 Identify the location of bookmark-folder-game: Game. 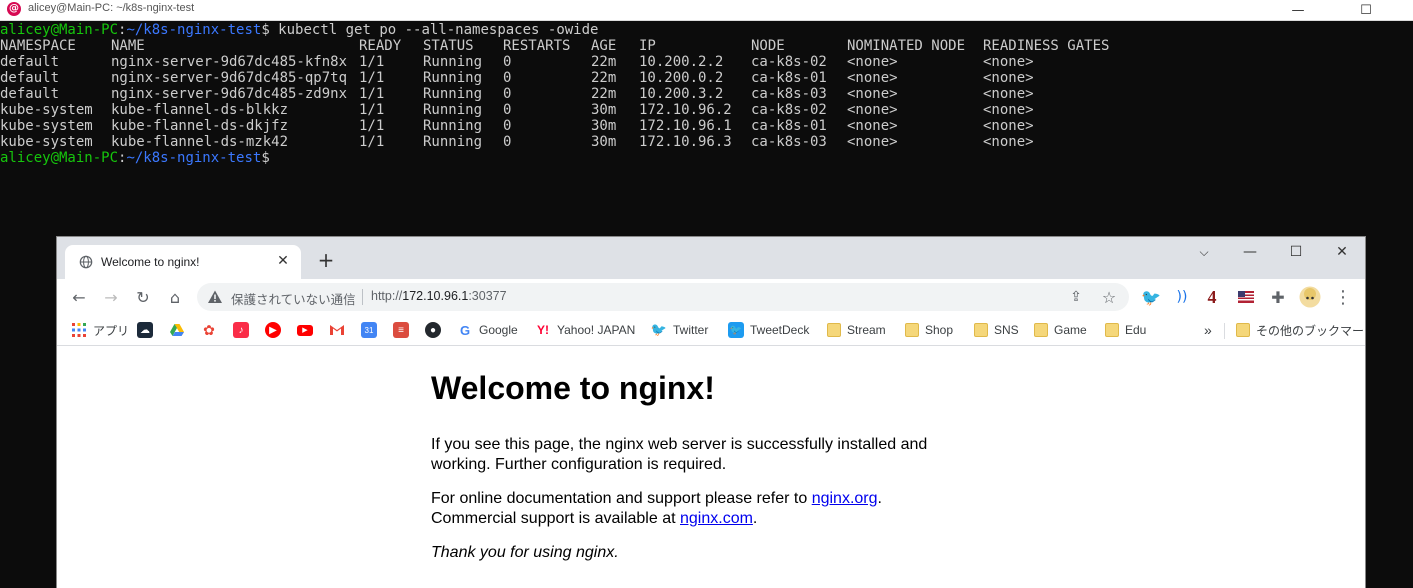
(1060, 330).